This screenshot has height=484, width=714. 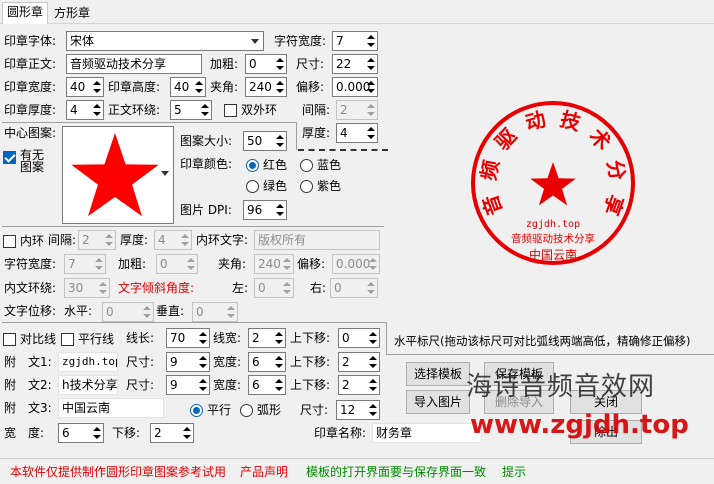 I want to click on inner-angle-stepper: 240, so click(x=274, y=264).